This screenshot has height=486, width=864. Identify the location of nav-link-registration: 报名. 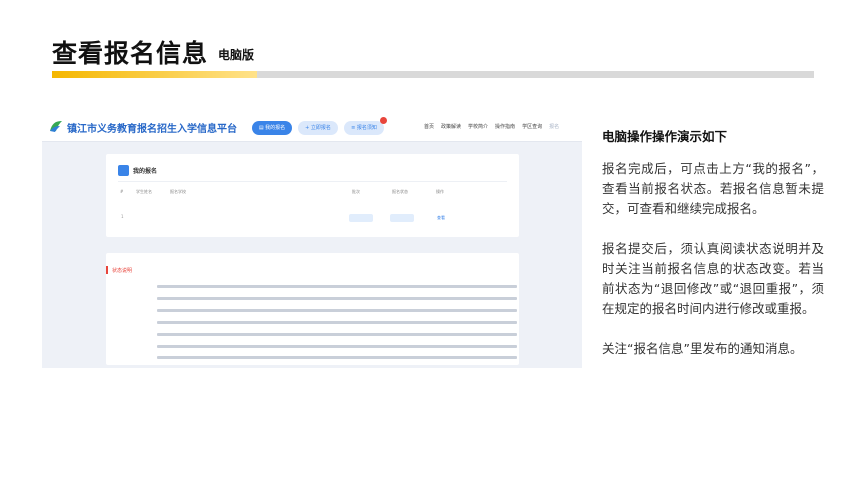
(554, 126).